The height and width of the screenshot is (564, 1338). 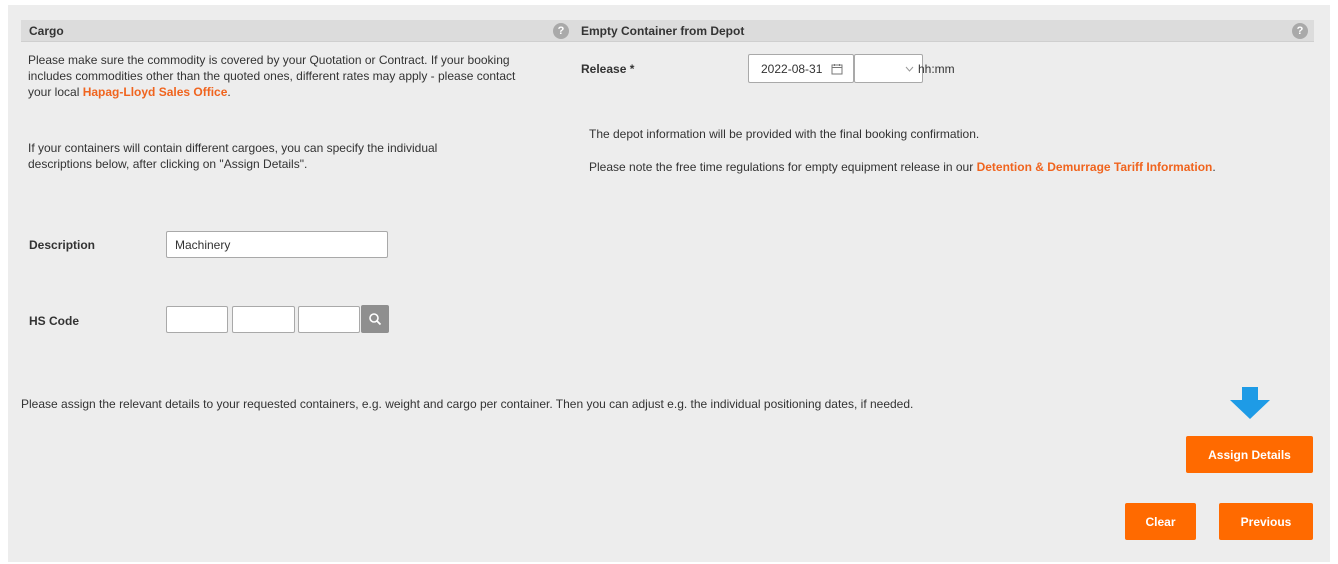 I want to click on depot-panel-title: Empty Container from Depot, so click(x=663, y=30).